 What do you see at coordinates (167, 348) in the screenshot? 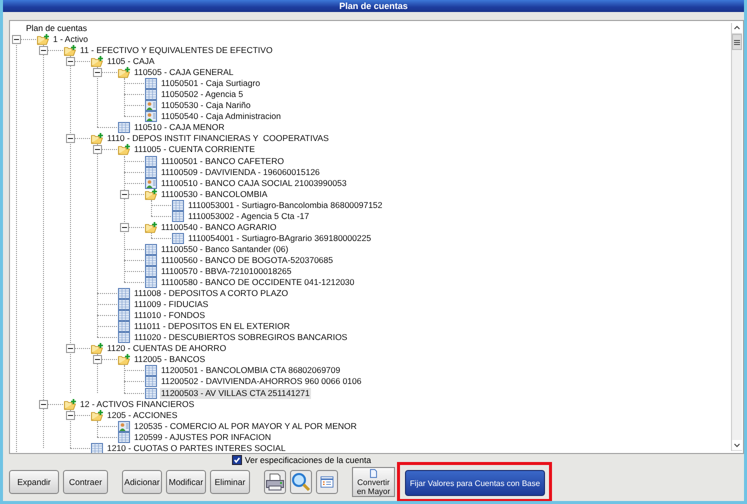
I see `tree-item: 1120 - CUENTAS DE AHORRO` at bounding box center [167, 348].